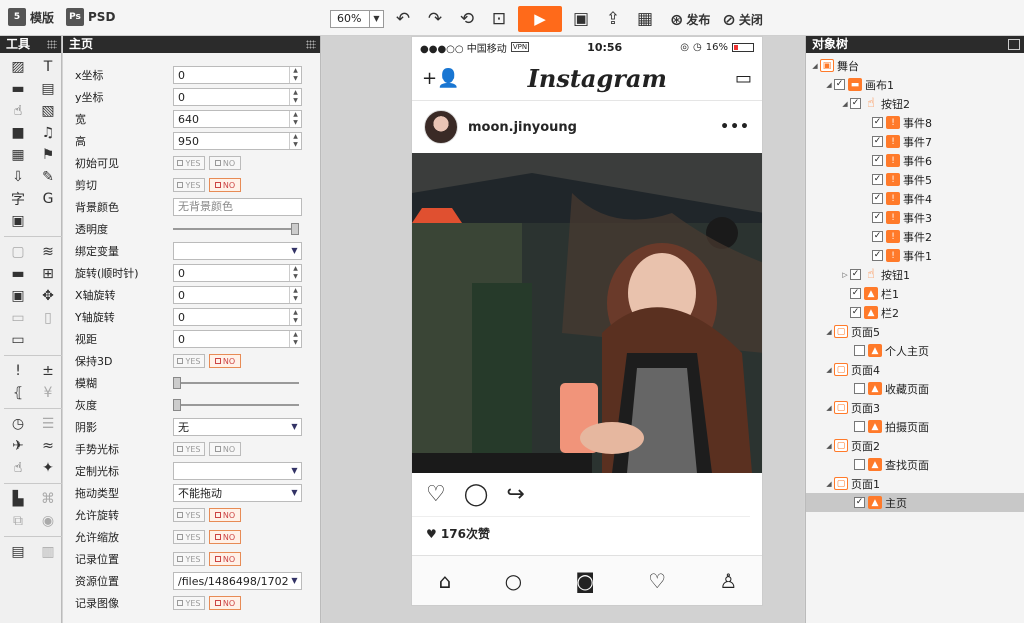  What do you see at coordinates (237, 207) in the screenshot?
I see `bg-color-input: 无背景颜色` at bounding box center [237, 207].